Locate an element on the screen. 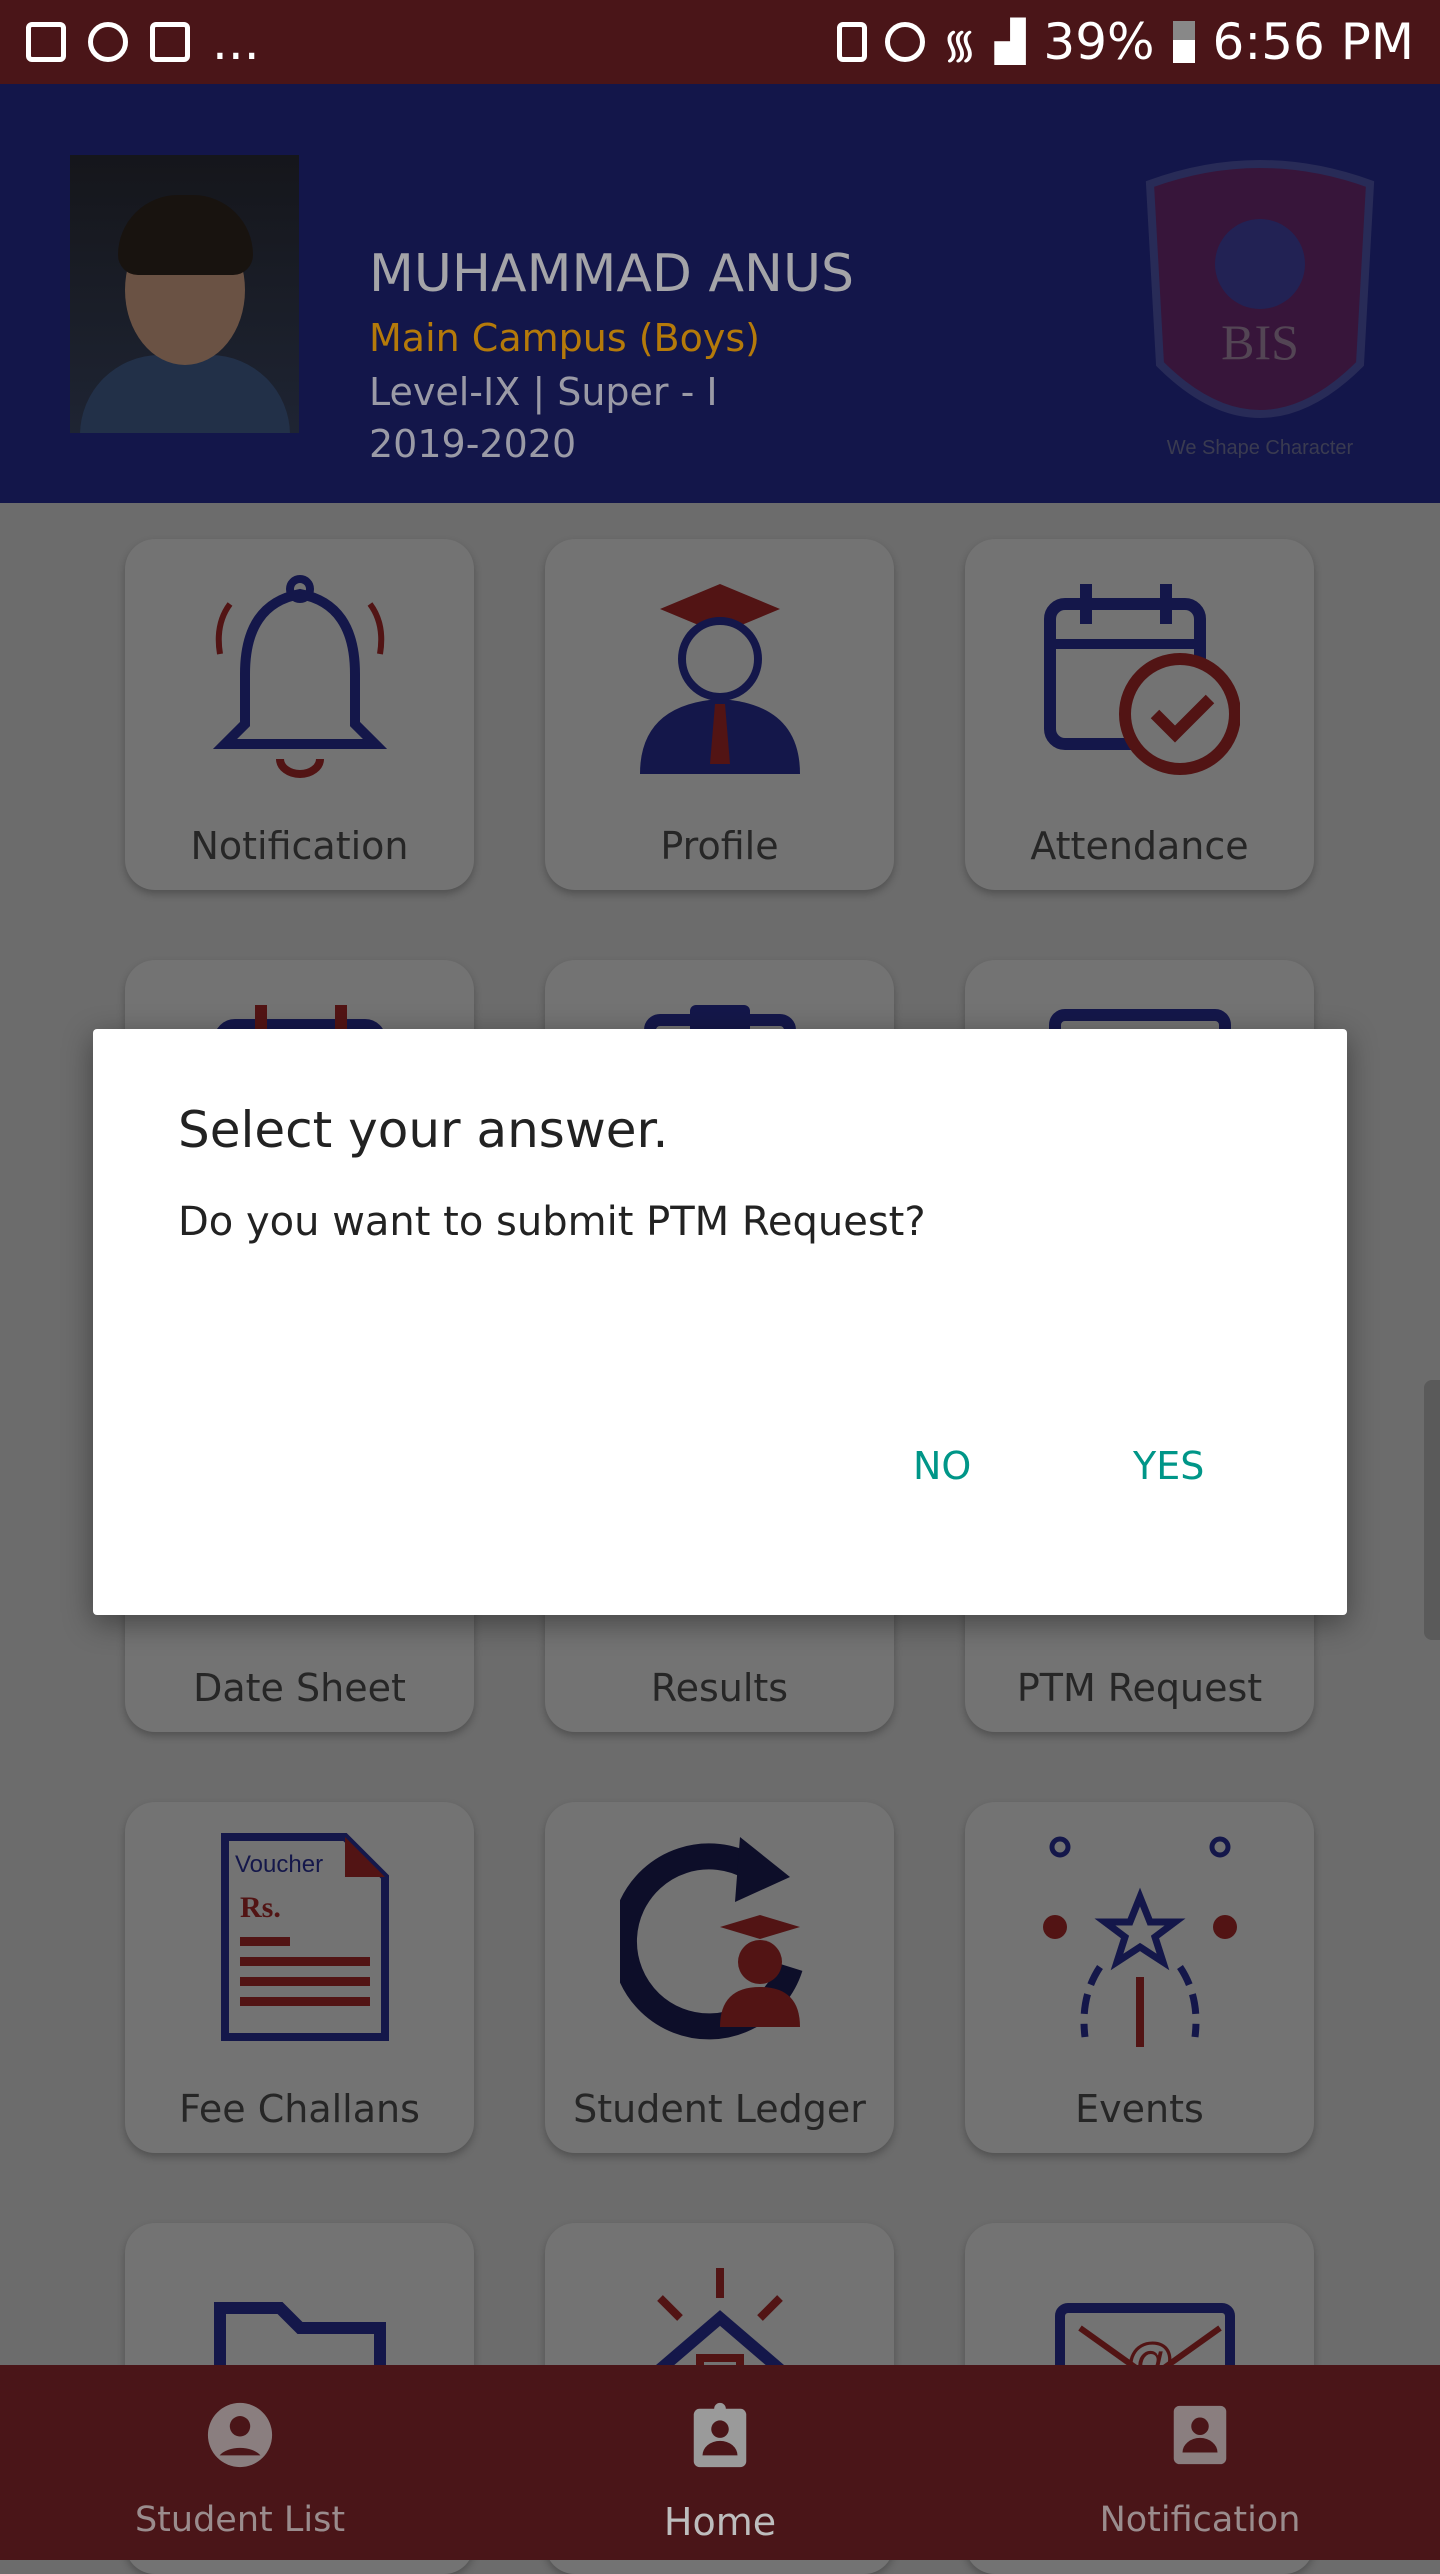  nav-home: Home is located at coordinates (720, 2462).